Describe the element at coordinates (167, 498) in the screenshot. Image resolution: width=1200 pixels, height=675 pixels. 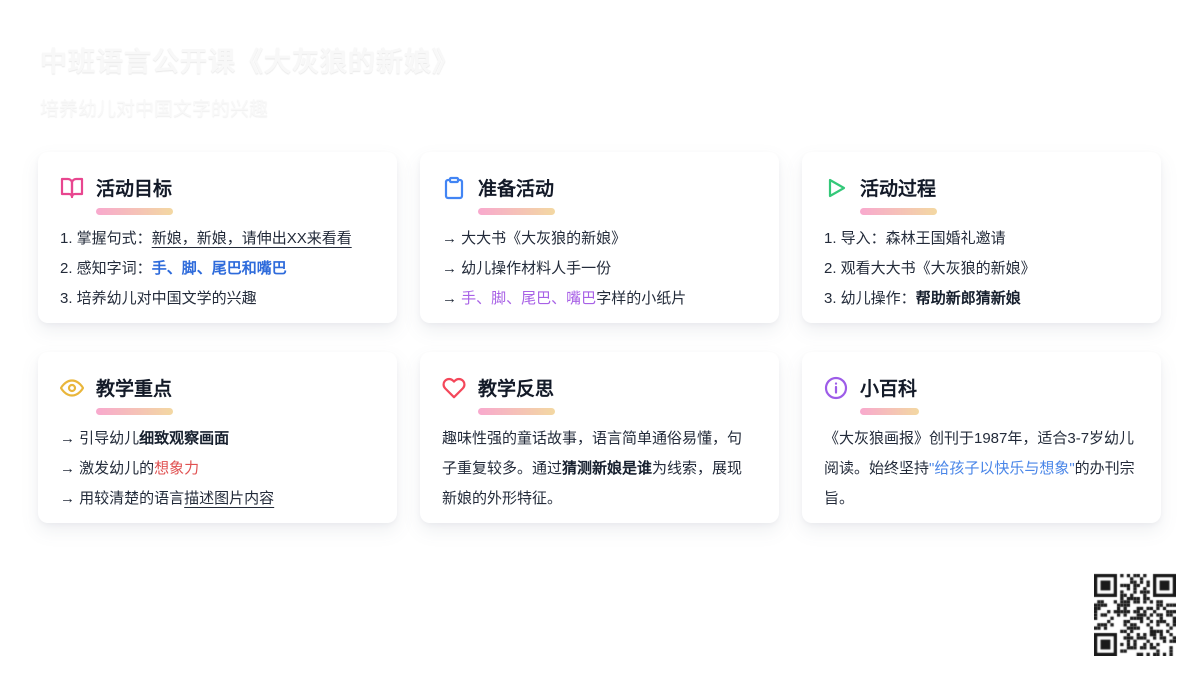
I see `text-line: → 用较清楚的语言描述图片内容` at that location.